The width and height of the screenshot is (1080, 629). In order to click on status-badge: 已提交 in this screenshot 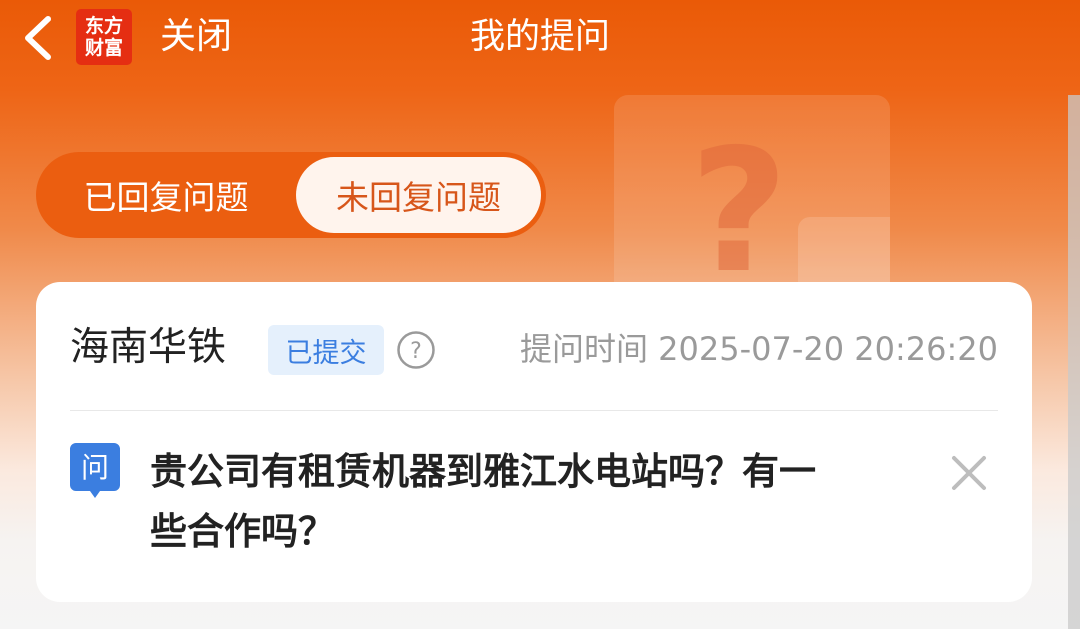, I will do `click(326, 350)`.